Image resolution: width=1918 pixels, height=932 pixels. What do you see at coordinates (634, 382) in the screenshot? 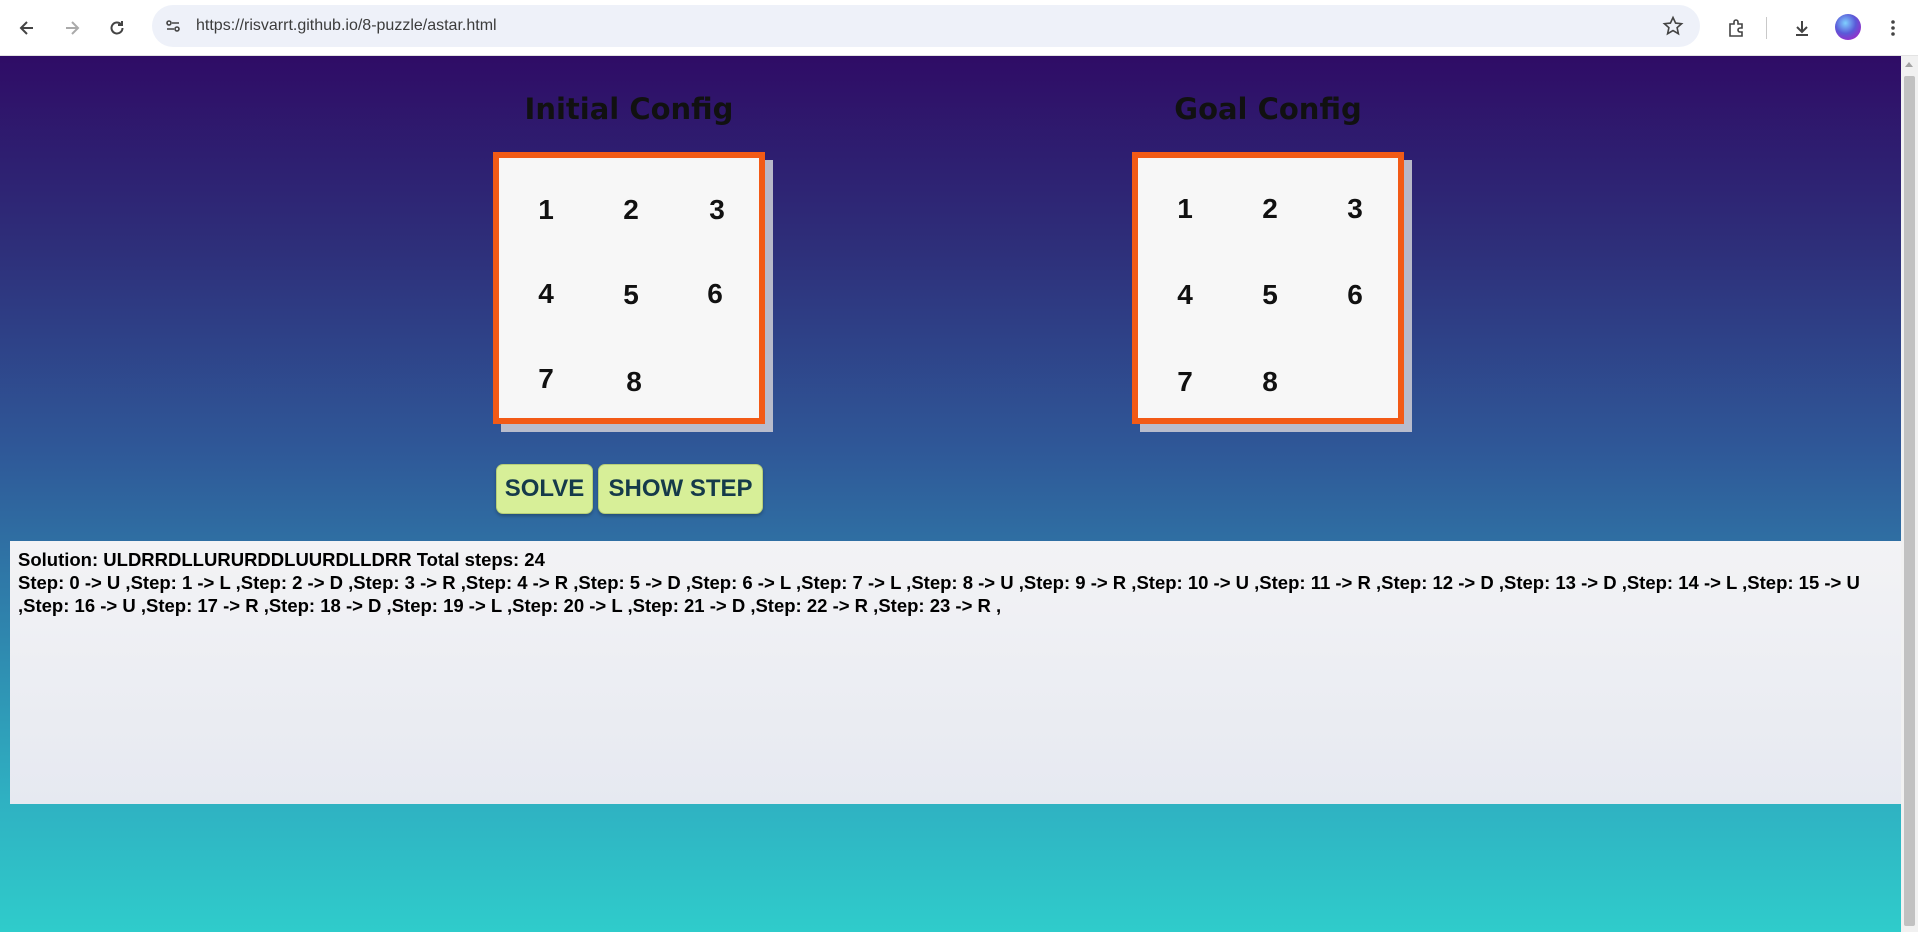
I see `initial-tile: 8` at bounding box center [634, 382].